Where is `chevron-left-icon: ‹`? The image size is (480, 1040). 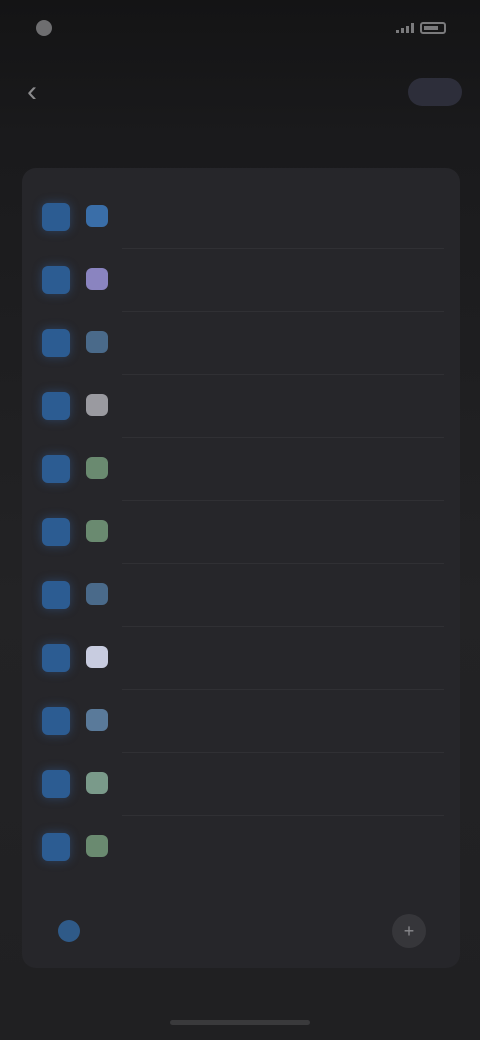 chevron-left-icon: ‹ is located at coordinates (32, 91).